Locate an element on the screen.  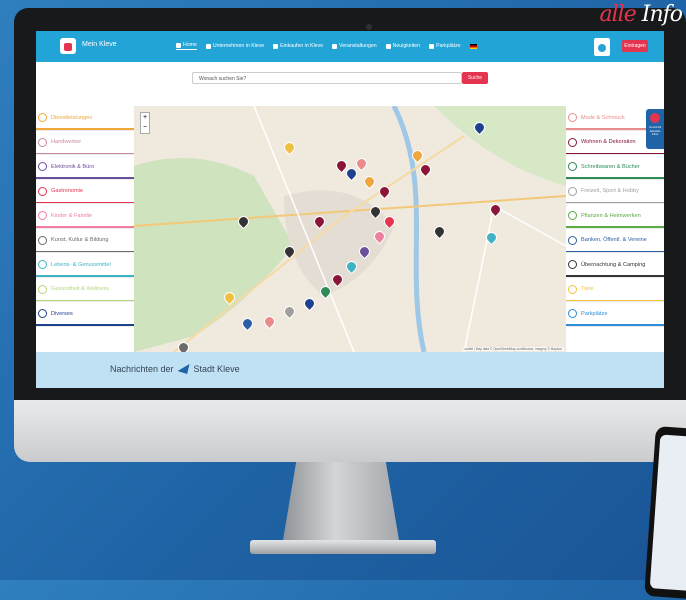
nav-parkplaetze-label: Parkplätze is located at coordinates (448, 46).